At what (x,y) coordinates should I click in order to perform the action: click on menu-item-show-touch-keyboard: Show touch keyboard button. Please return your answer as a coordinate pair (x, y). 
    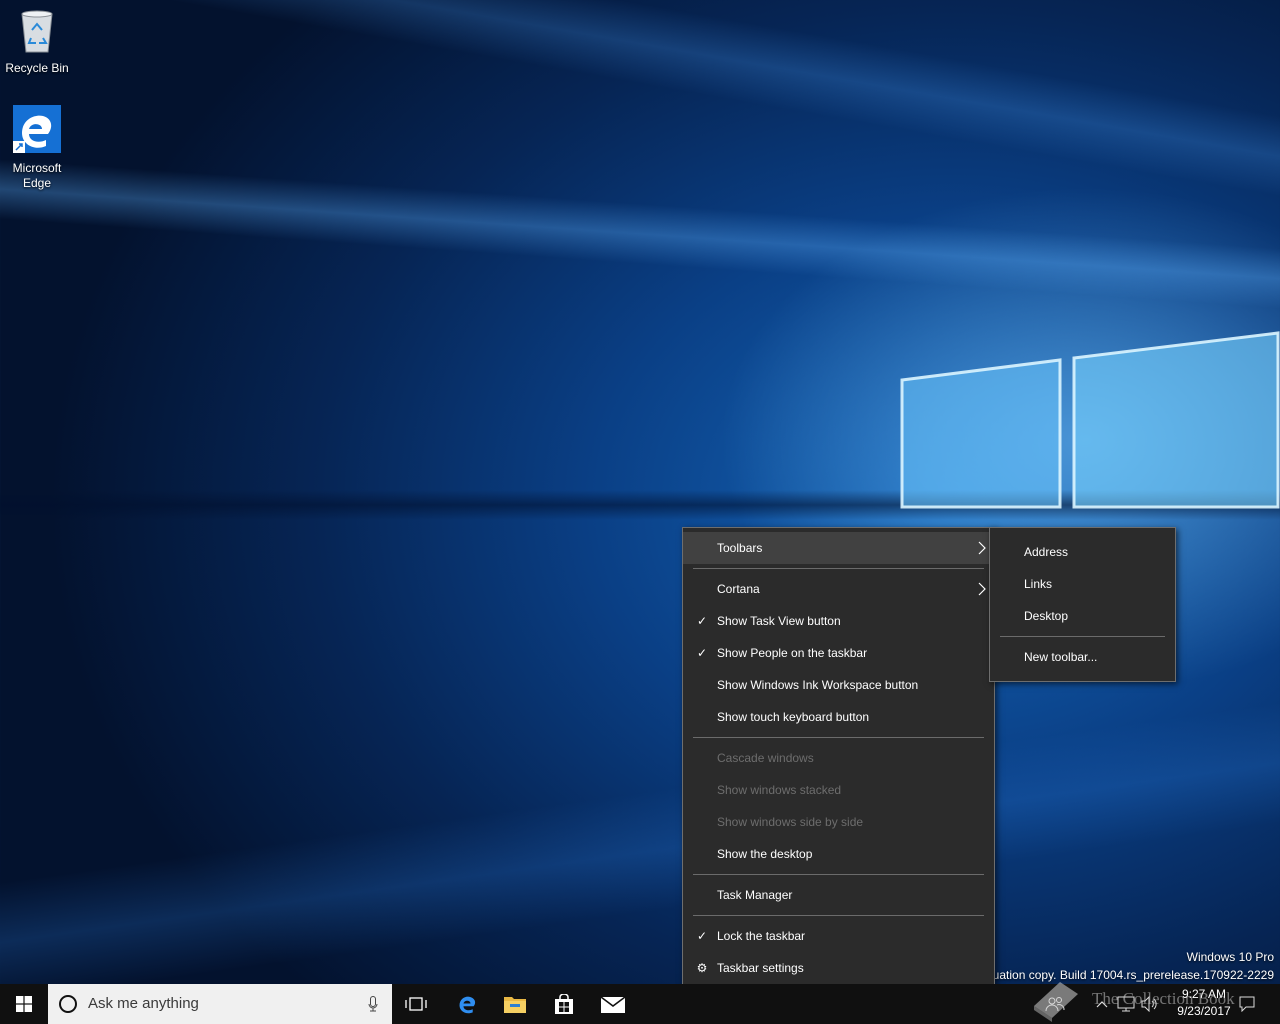
    Looking at the image, I should click on (838, 717).